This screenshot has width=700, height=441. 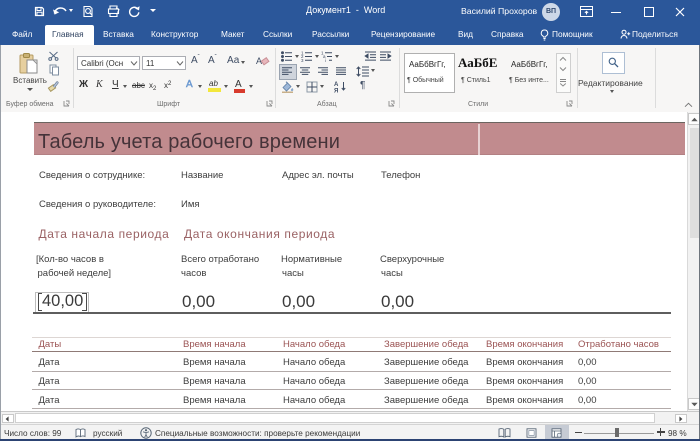 I want to click on svg-text: А, so click(x=336, y=85).